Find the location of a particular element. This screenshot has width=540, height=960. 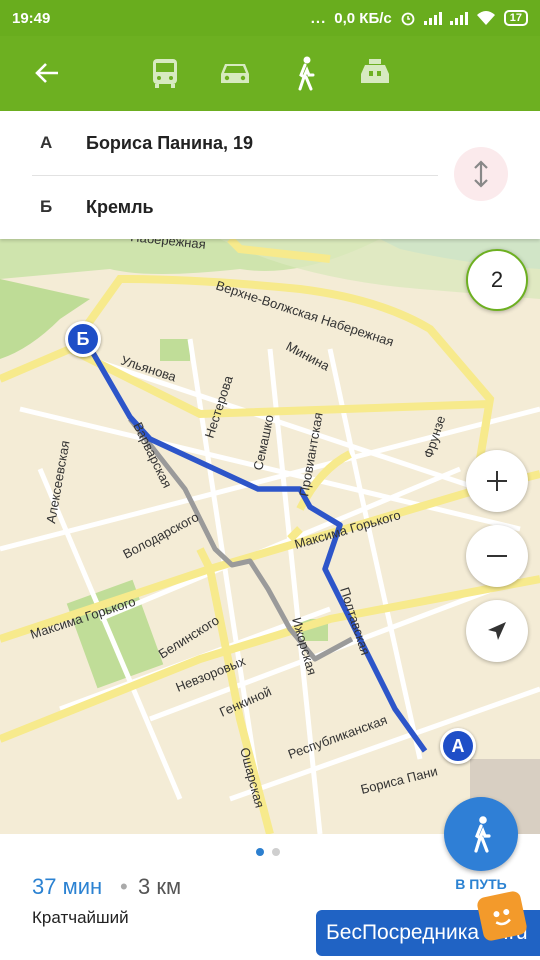

bus-icon is located at coordinates (165, 73).